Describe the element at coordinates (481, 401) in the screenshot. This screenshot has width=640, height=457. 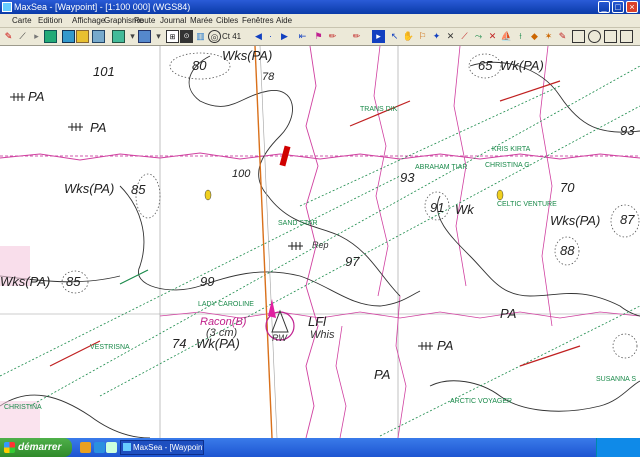
I see `ais-target-label: ARCTIC VOYAGER` at that location.